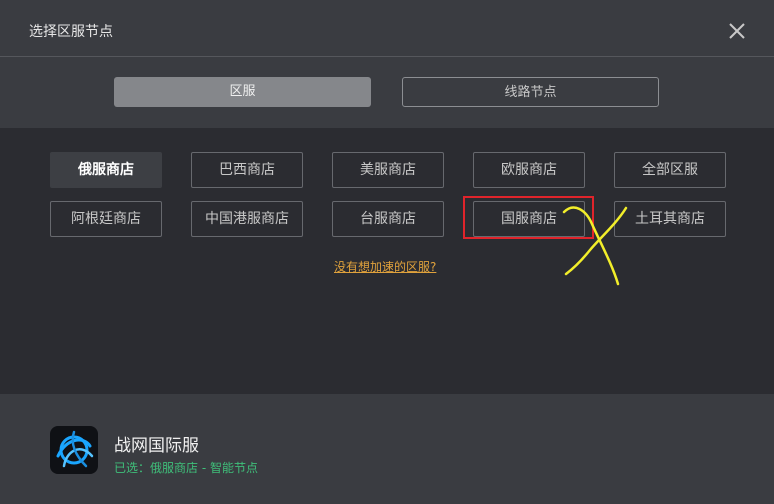 The height and width of the screenshot is (504, 774). What do you see at coordinates (388, 170) in the screenshot?
I see `region-us-store: 美服商店` at bounding box center [388, 170].